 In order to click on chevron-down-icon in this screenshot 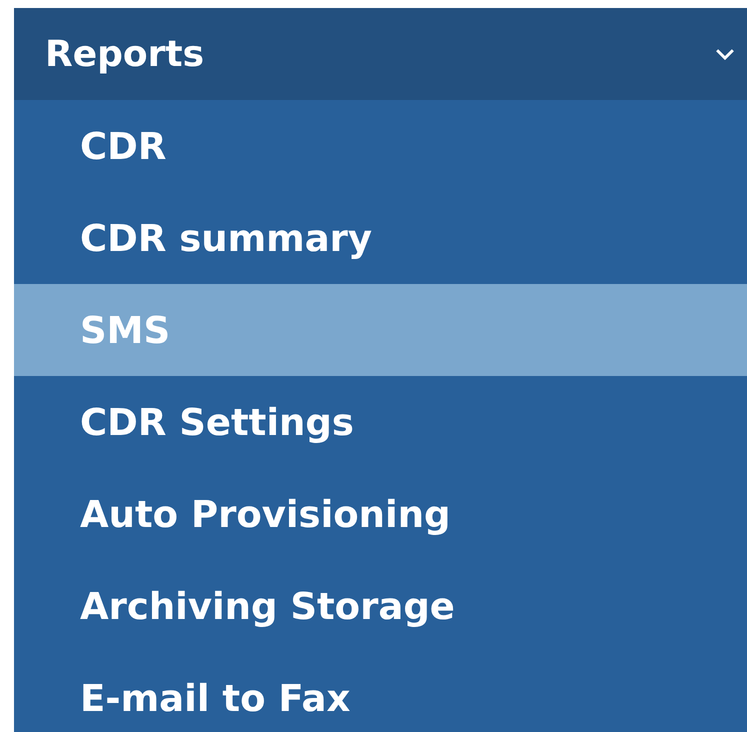, I will do `click(725, 54)`.